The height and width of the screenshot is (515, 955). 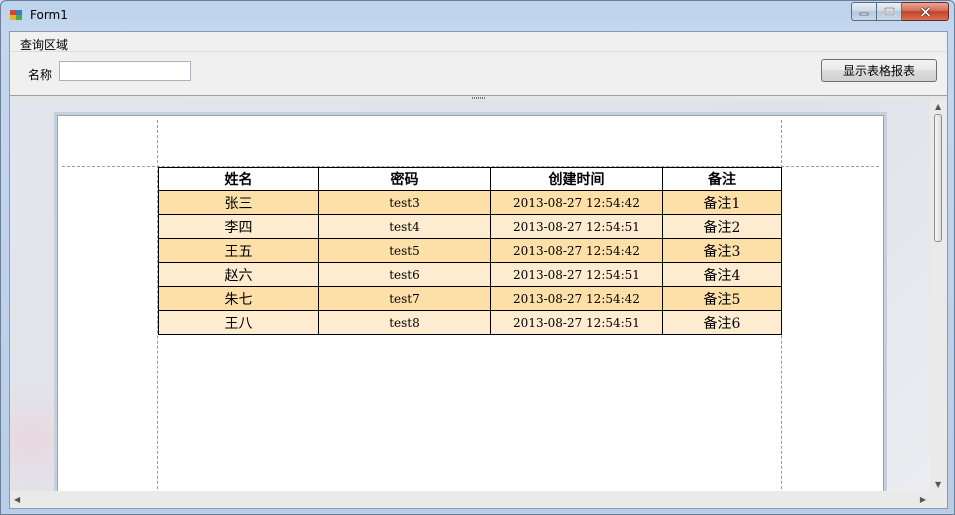 I want to click on form-app-icon, so click(x=16, y=15).